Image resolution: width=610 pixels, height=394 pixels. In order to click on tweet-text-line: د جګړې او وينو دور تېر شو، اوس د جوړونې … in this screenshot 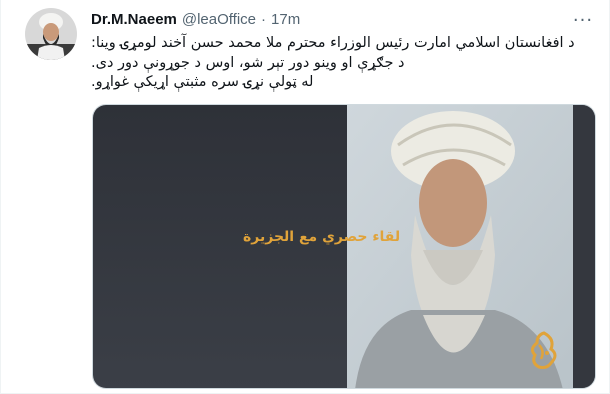, I will do `click(248, 62)`.